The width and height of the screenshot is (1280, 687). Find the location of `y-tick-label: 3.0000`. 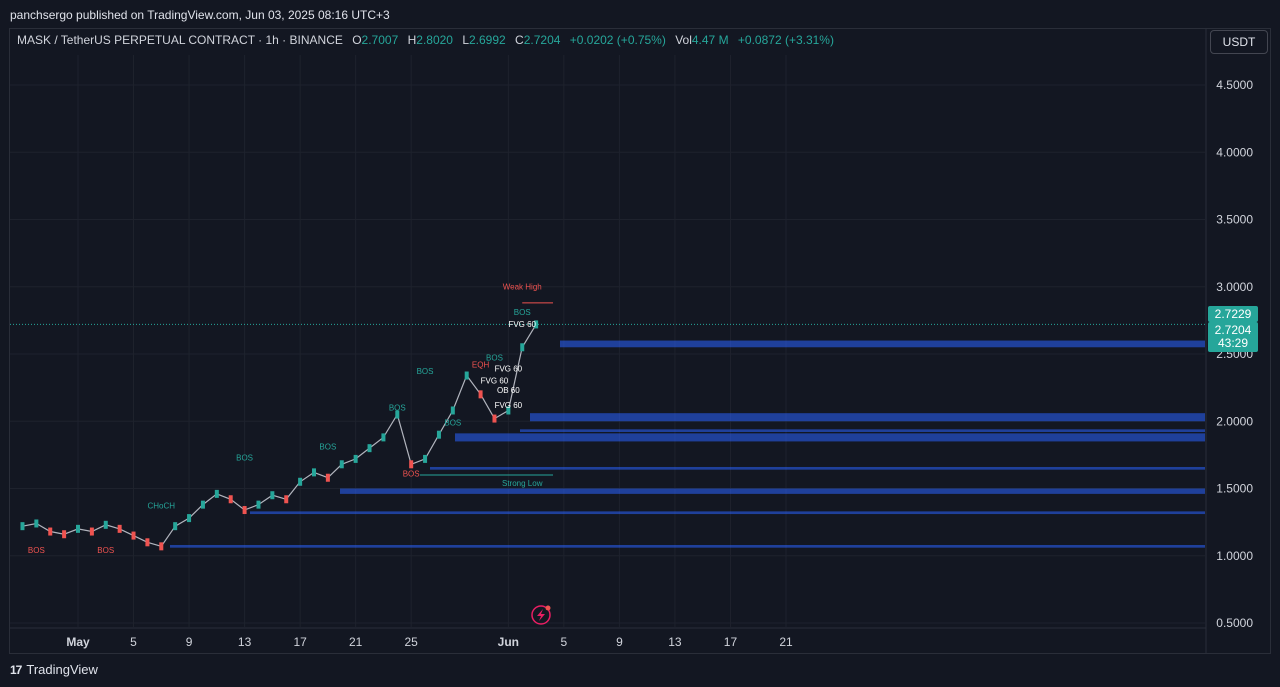

y-tick-label: 3.0000 is located at coordinates (1234, 287).